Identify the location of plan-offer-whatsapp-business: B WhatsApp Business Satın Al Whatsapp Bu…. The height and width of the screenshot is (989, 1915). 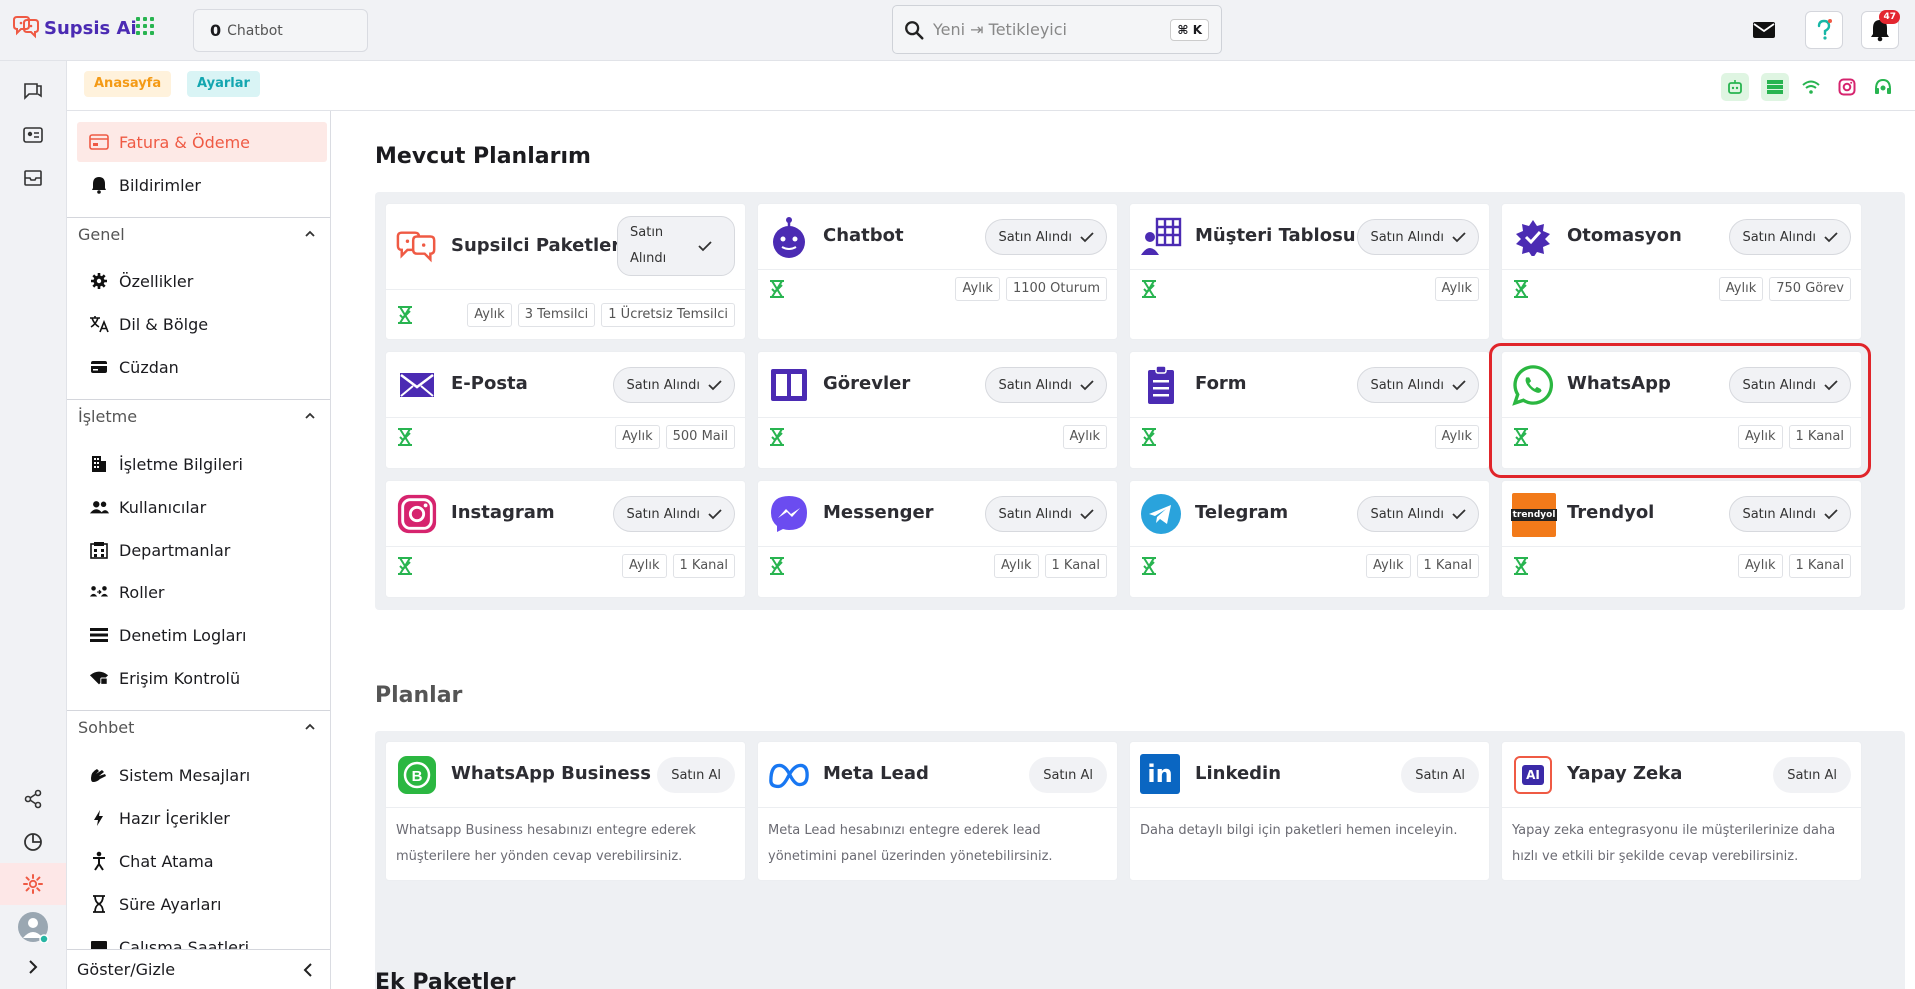
(565, 811).